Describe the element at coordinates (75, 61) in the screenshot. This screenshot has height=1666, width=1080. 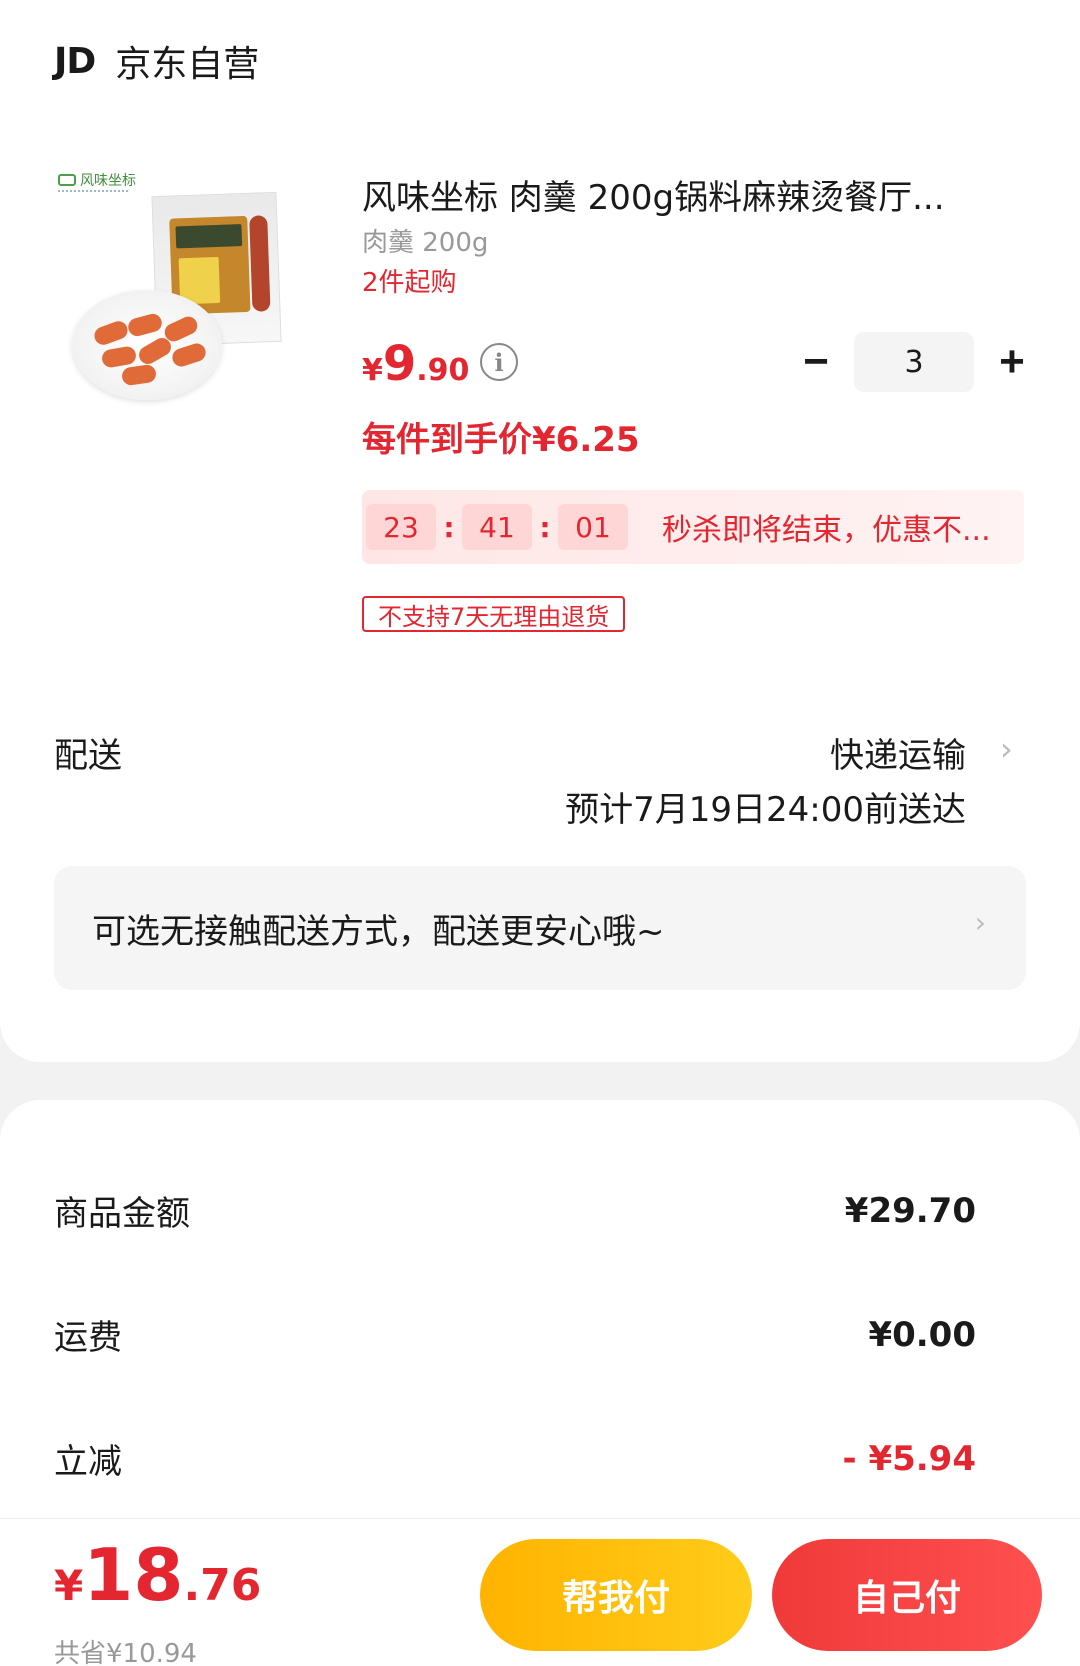
I see `jd-logo: JD` at that location.